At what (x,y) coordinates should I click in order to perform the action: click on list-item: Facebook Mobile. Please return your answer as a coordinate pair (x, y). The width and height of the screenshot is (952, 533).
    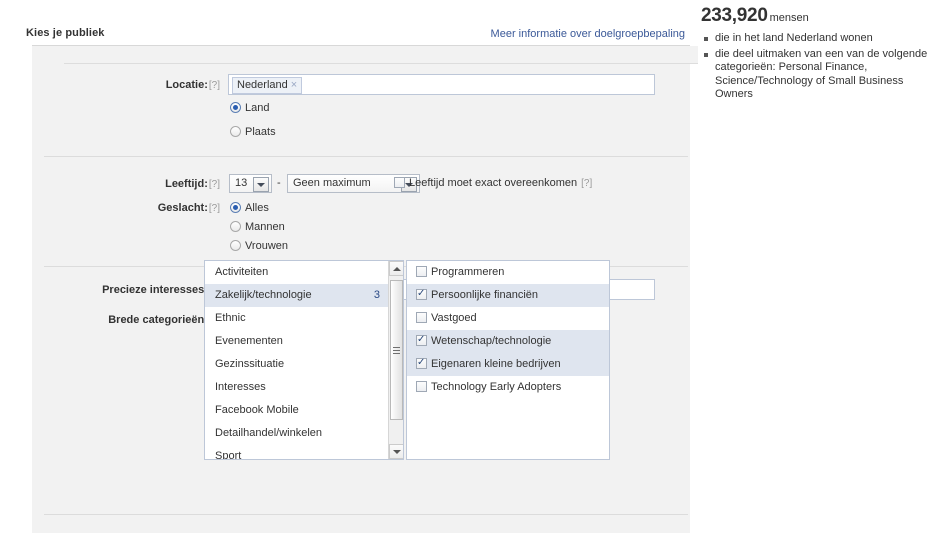
    Looking at the image, I should click on (304, 410).